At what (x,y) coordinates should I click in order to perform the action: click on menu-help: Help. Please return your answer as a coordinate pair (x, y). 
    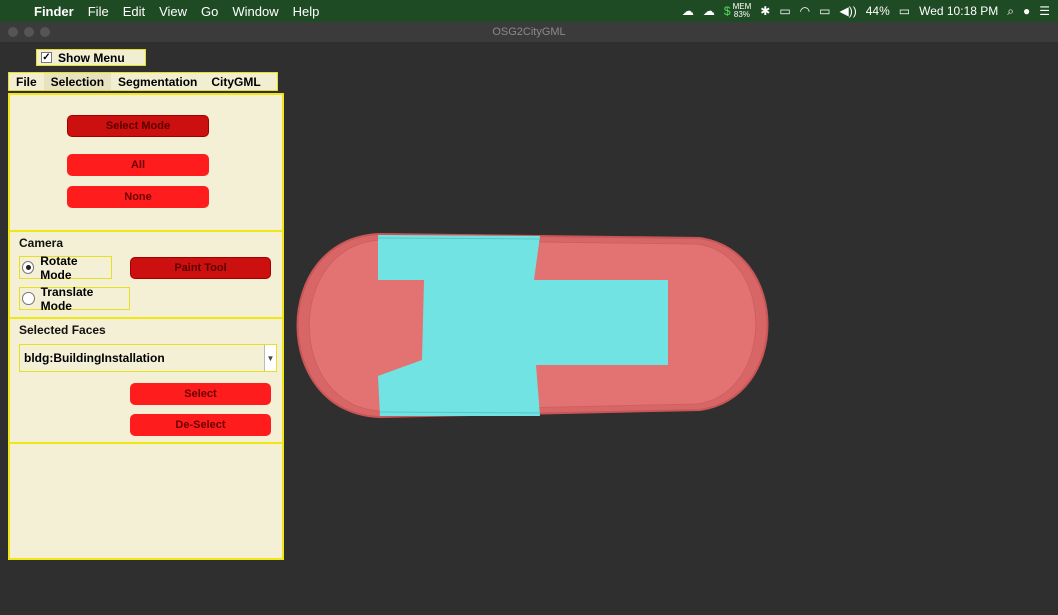
    Looking at the image, I should click on (306, 11).